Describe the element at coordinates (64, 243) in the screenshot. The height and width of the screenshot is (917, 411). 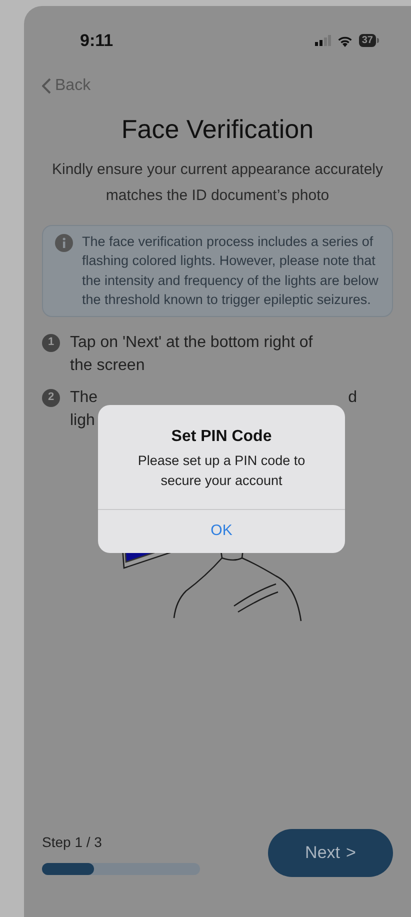
I see `info-icon` at that location.